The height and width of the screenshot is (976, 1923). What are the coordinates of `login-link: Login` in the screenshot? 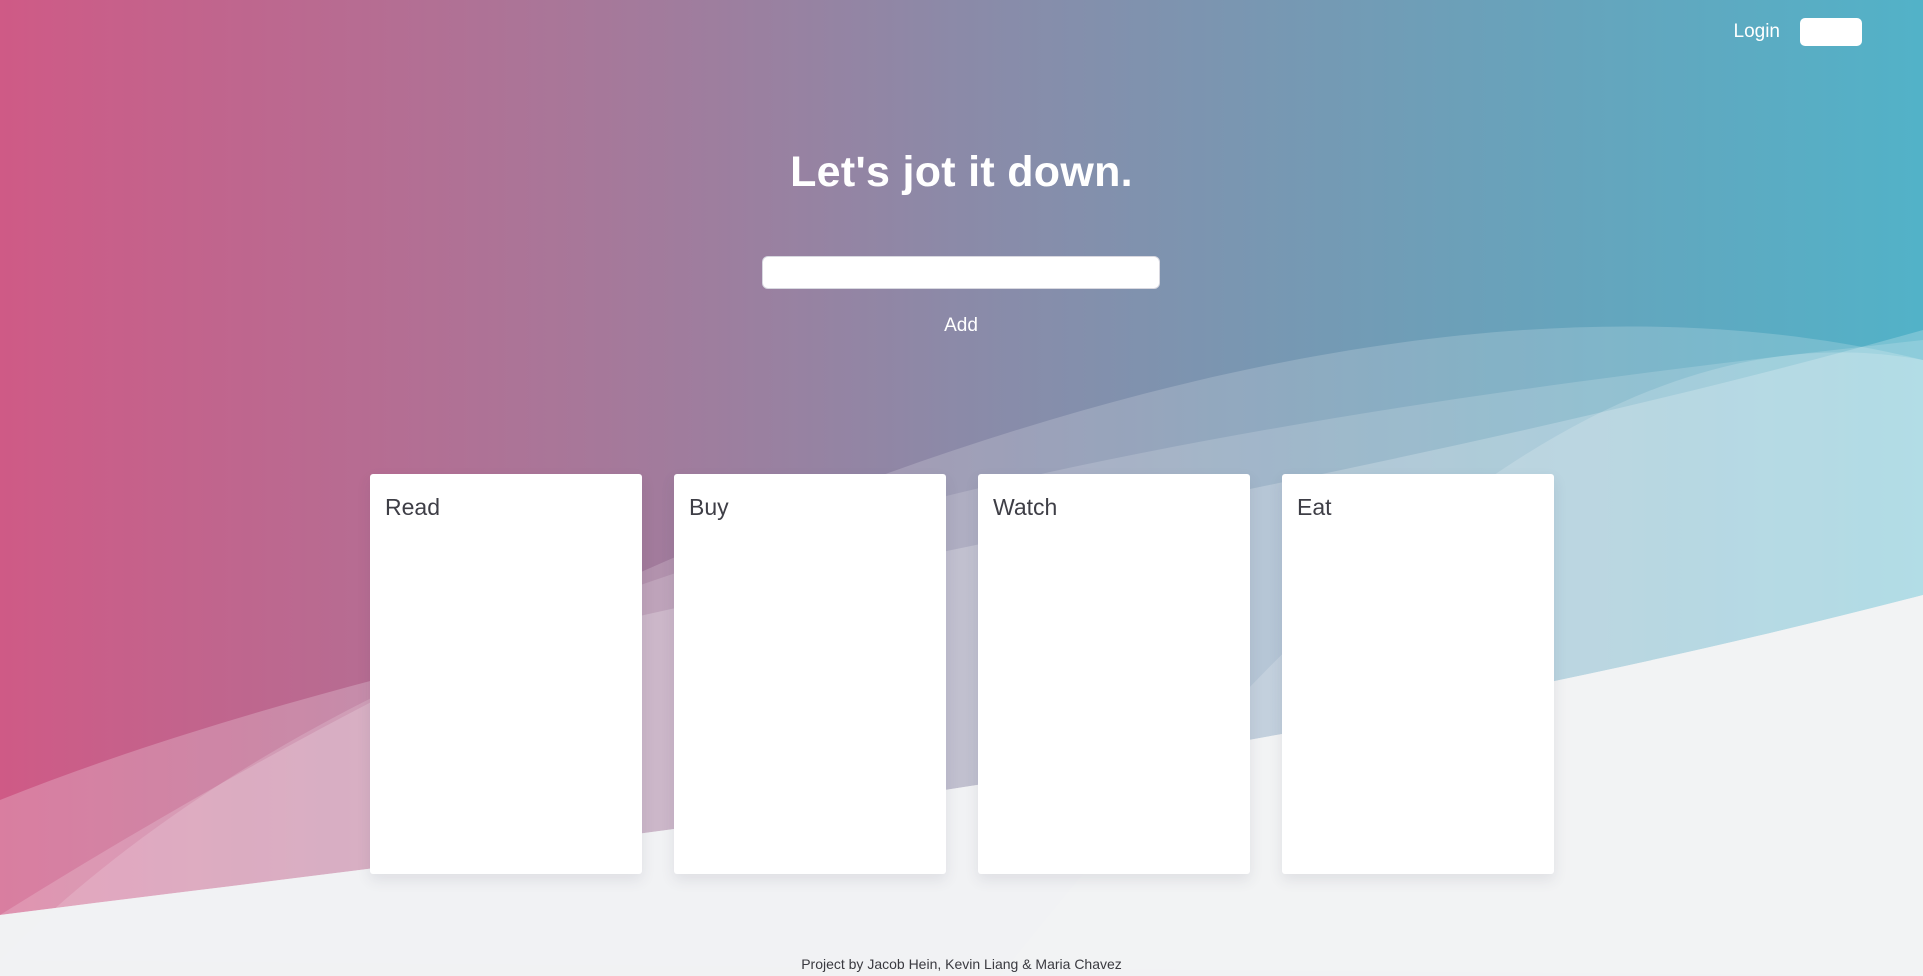 It's located at (1757, 32).